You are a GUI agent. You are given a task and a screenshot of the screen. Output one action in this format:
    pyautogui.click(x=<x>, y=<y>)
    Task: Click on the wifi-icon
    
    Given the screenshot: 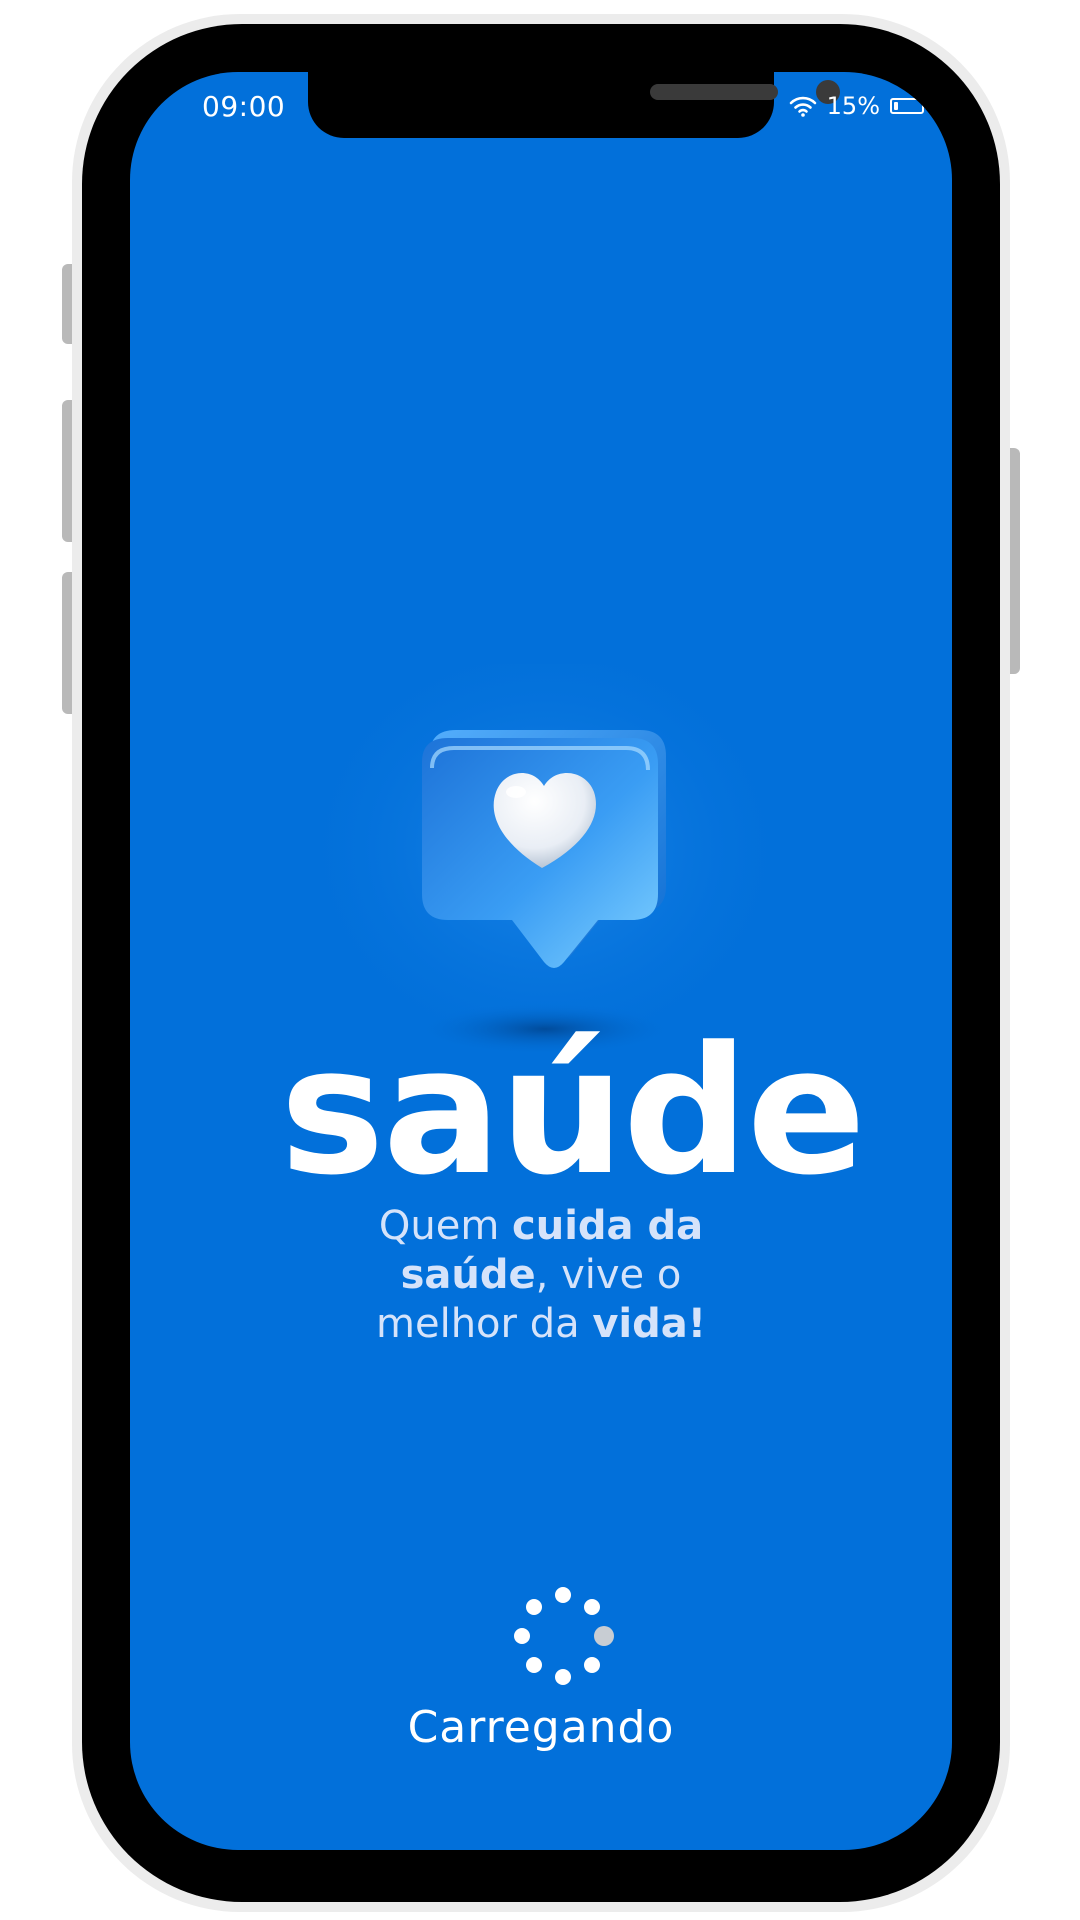 What is the action you would take?
    pyautogui.click(x=803, y=106)
    